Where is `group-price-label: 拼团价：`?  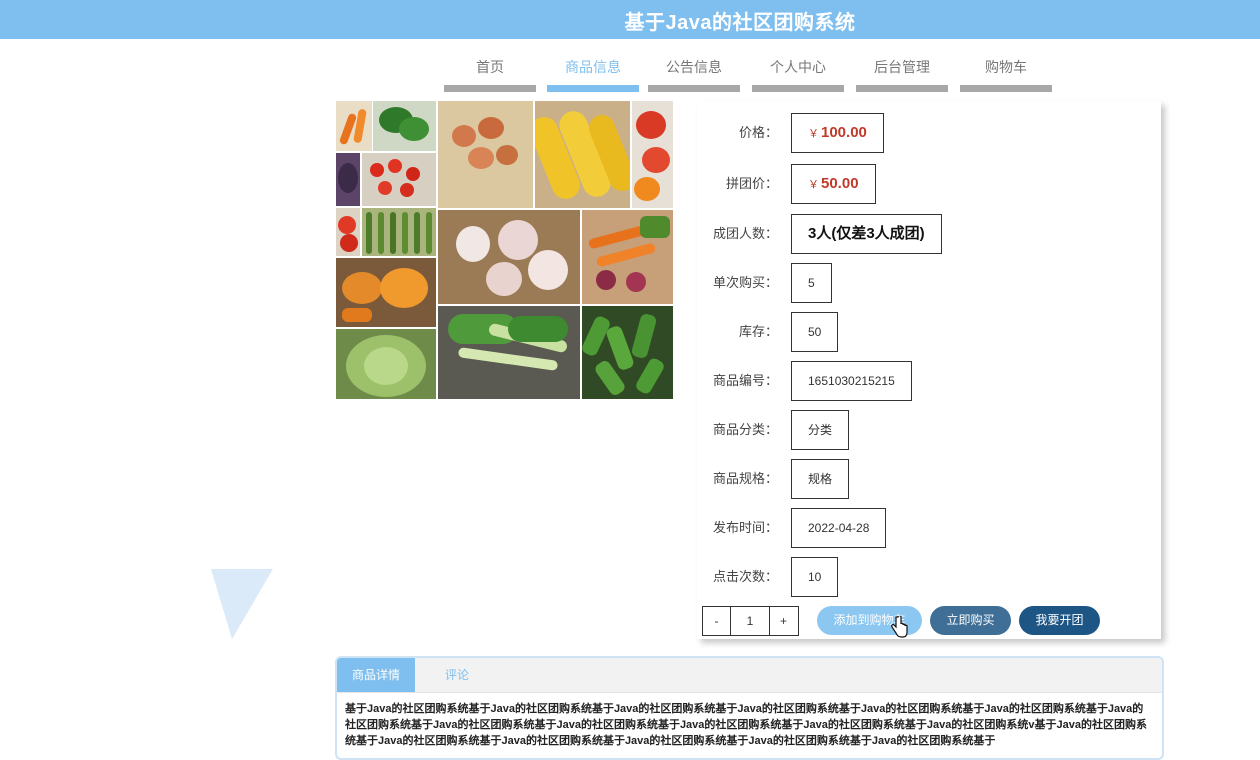
group-price-label: 拼团价： is located at coordinates (751, 183).